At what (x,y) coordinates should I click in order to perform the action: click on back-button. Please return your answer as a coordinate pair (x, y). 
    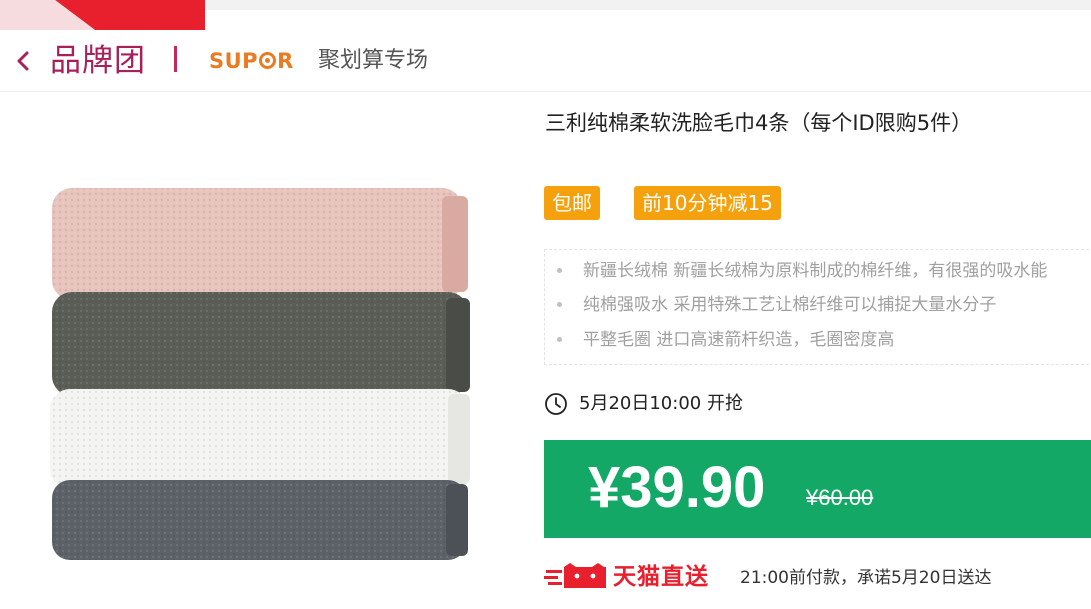
    Looking at the image, I should click on (24, 61).